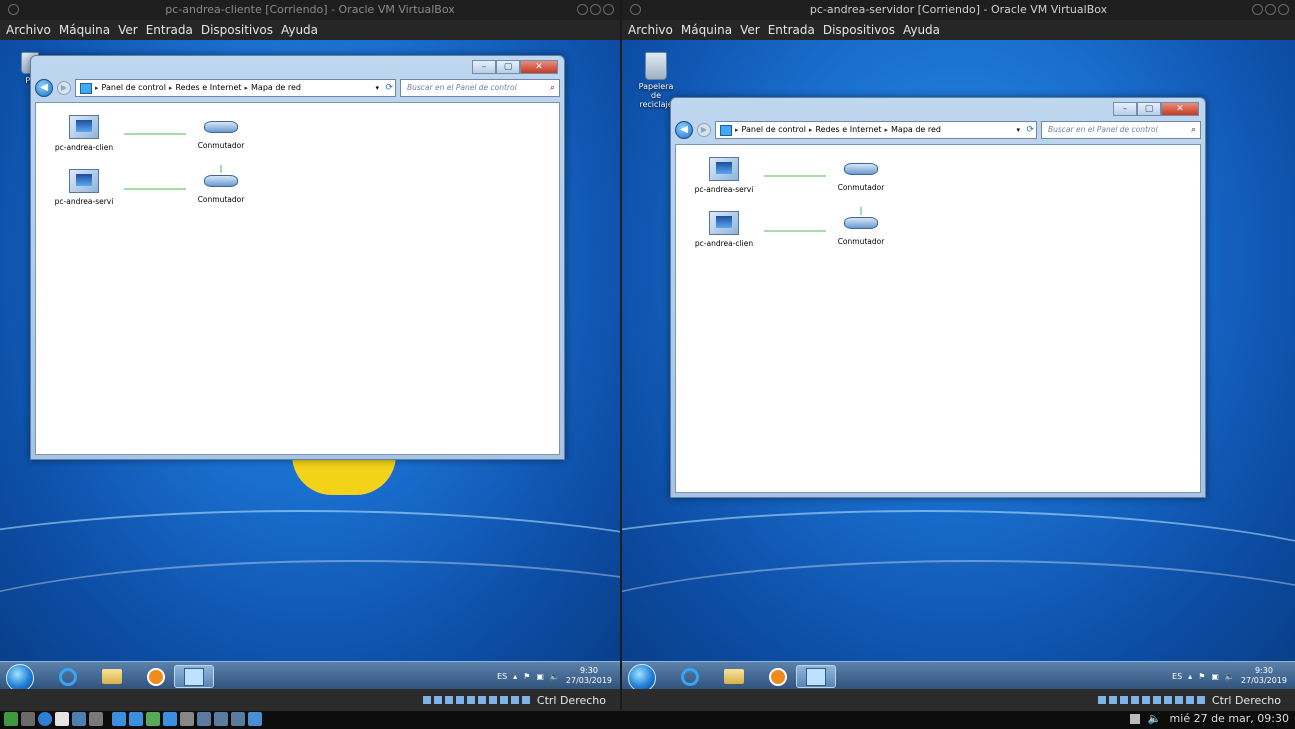 This screenshot has width=1295, height=729. What do you see at coordinates (539, 67) in the screenshot?
I see `close-button: ✕` at bounding box center [539, 67].